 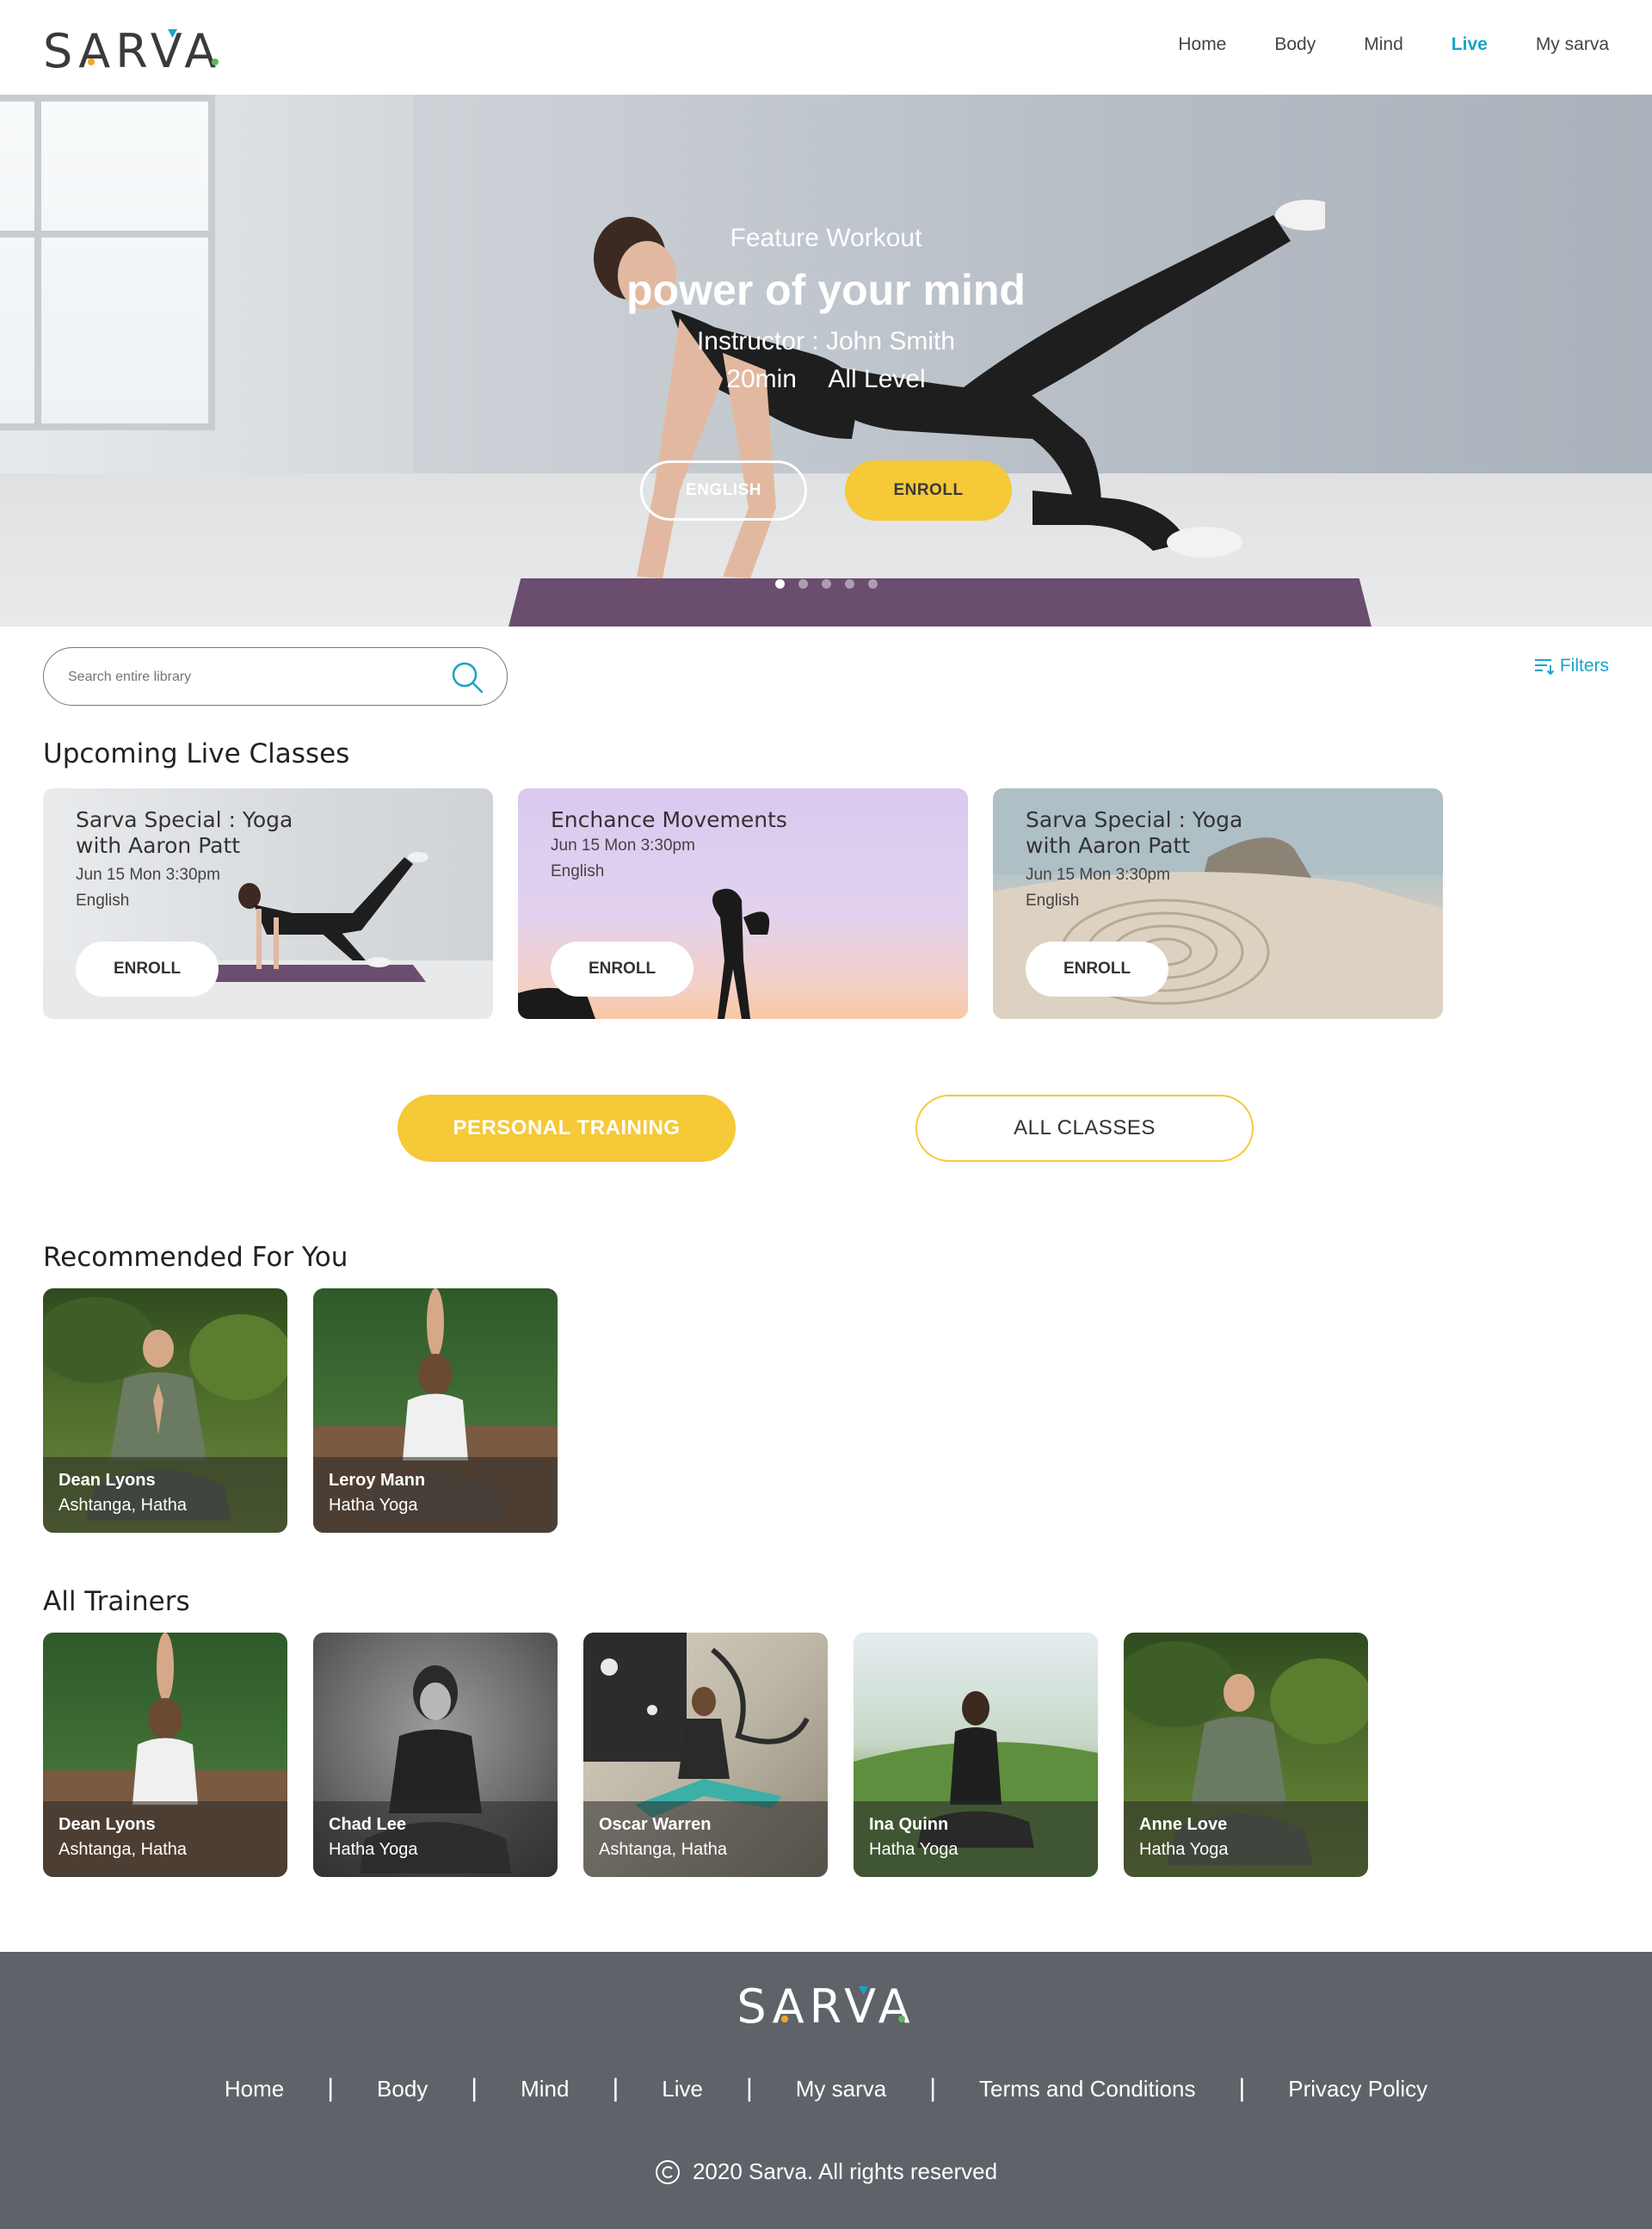 I want to click on live-card-2-date: Jun 15 Mon 3:30pm, so click(x=623, y=846).